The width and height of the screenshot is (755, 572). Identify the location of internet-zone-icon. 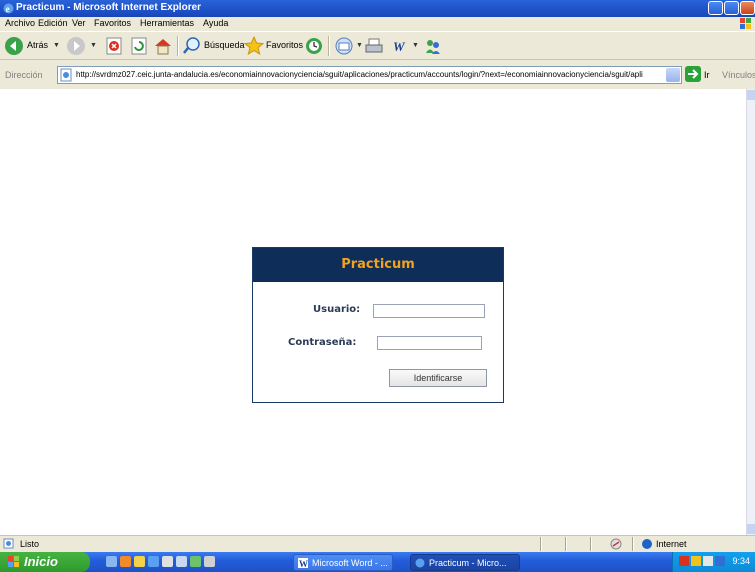
(647, 544).